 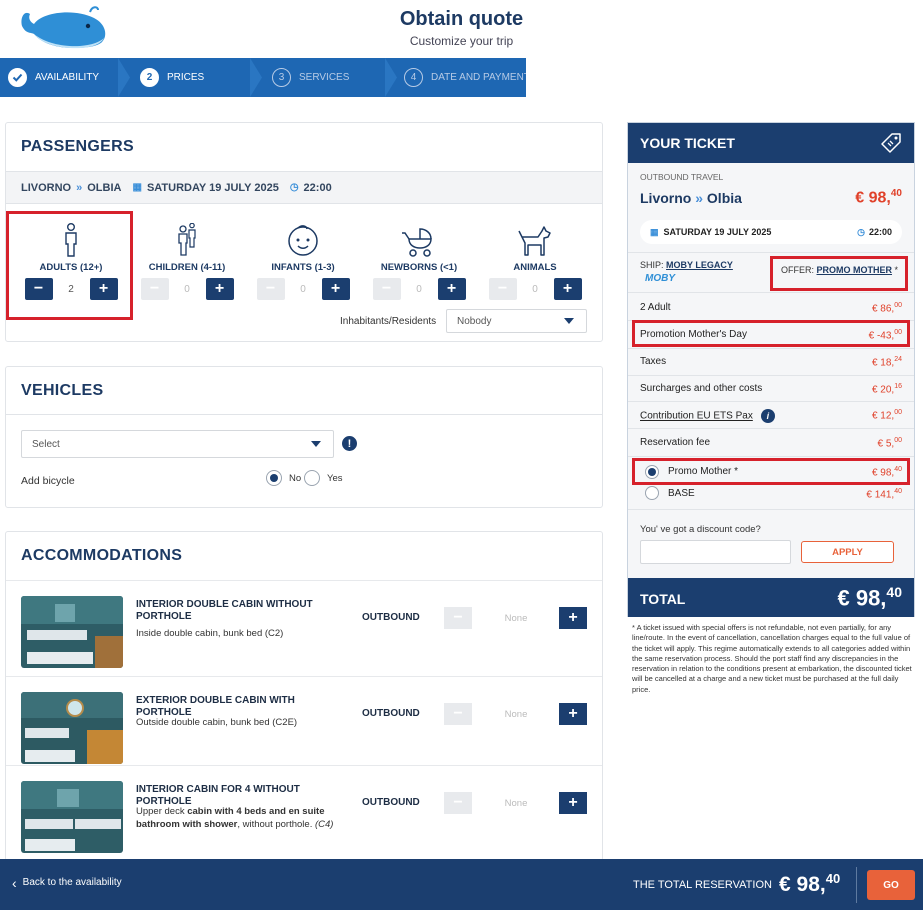 I want to click on page-header: Obtain quote Customize your trip, so click(x=461, y=29).